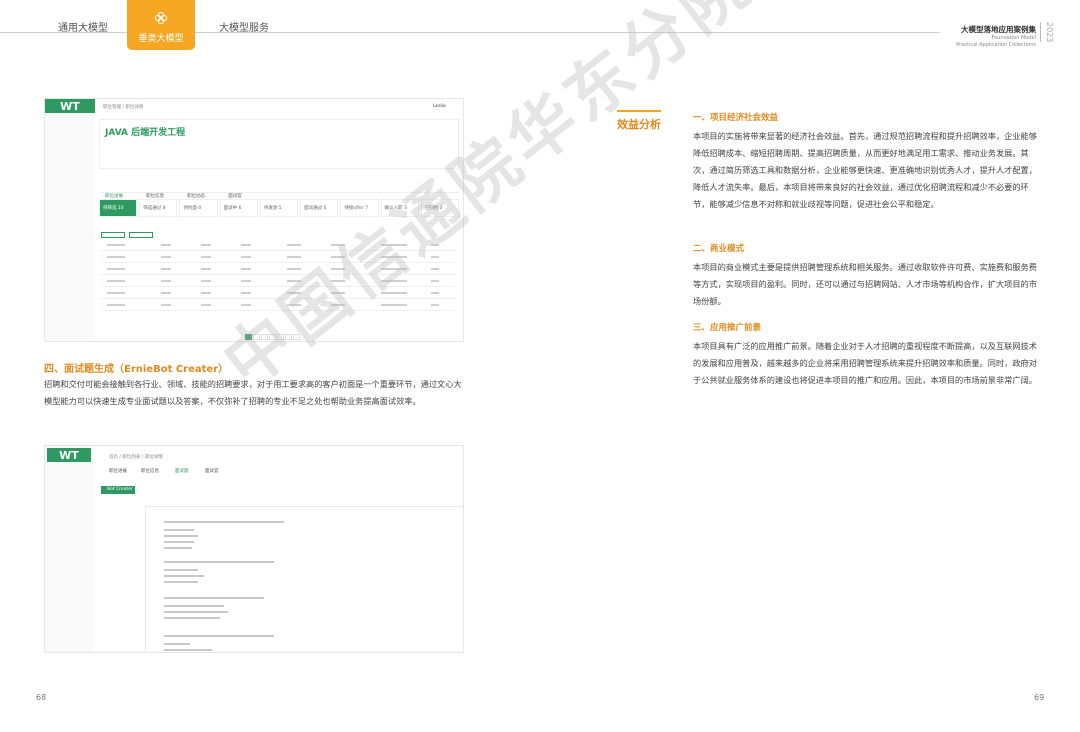 The width and height of the screenshot is (1080, 732). What do you see at coordinates (118, 208) in the screenshot?
I see `stage-item: 待筛选 10` at bounding box center [118, 208].